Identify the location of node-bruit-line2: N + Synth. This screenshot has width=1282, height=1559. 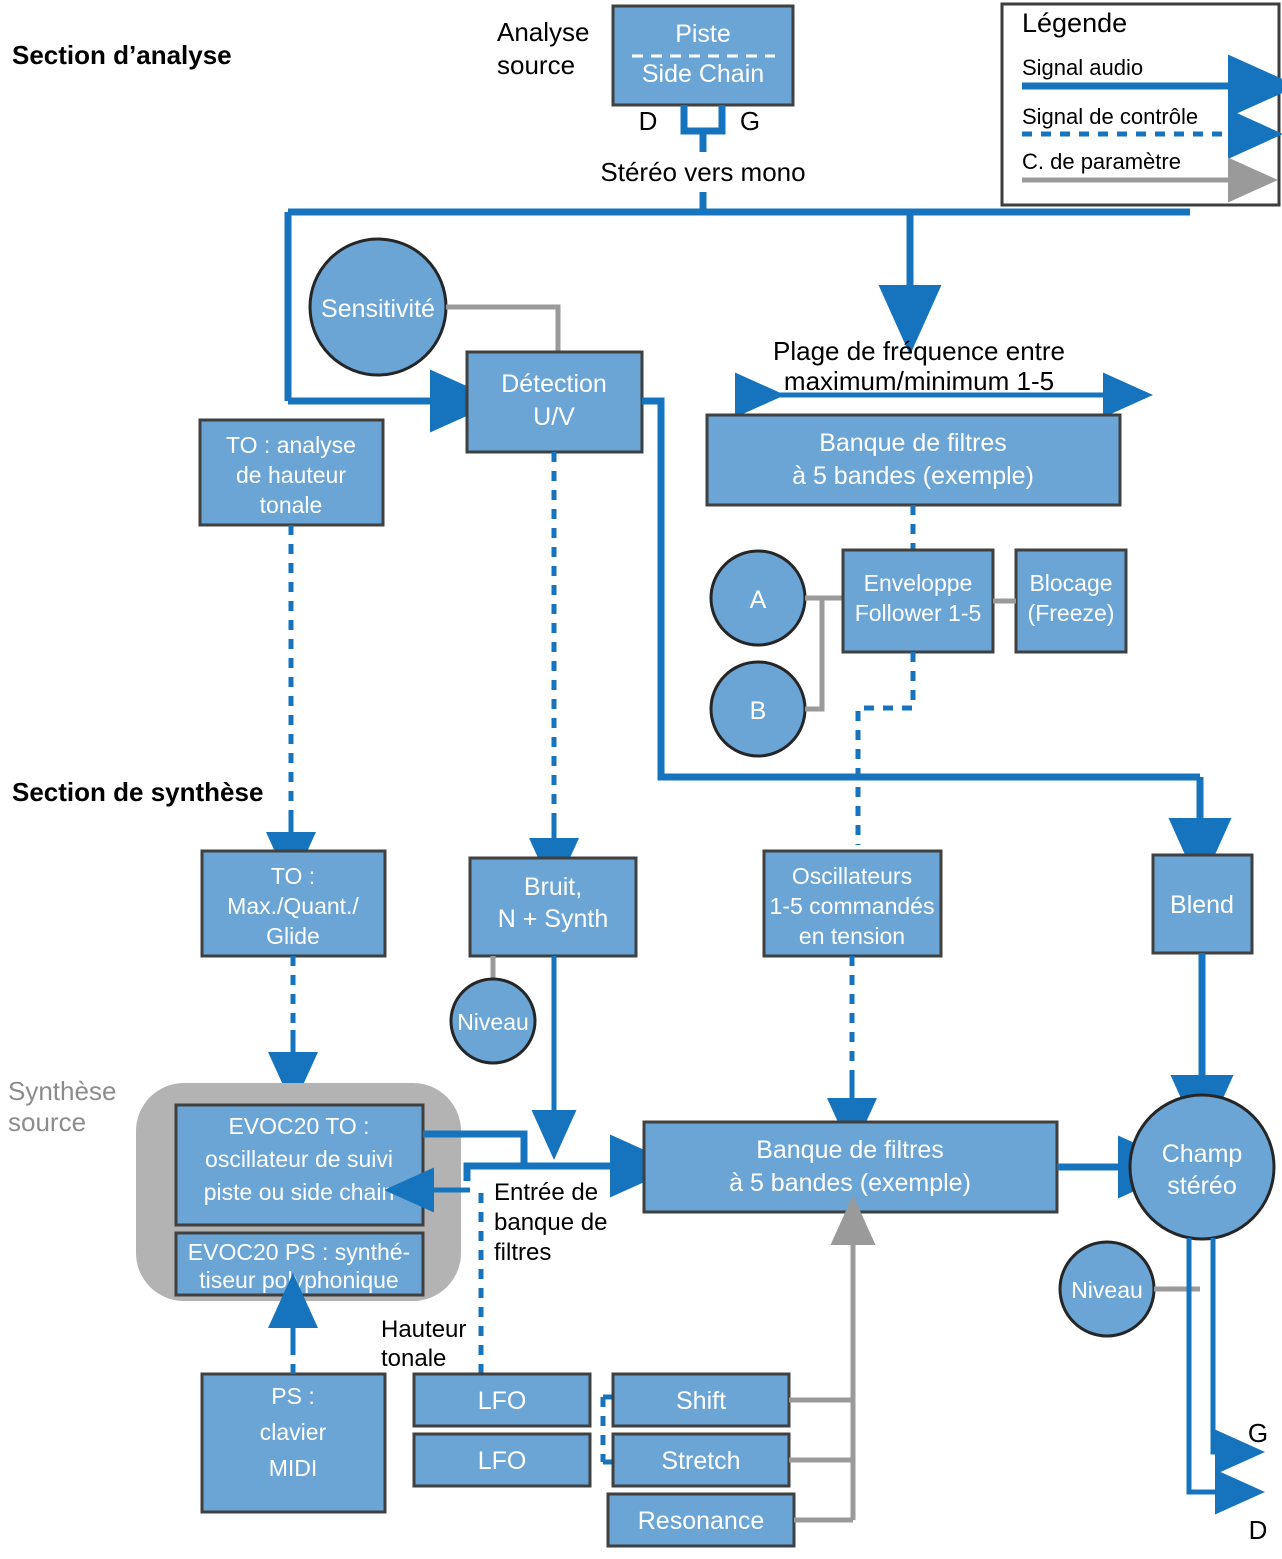
(553, 919).